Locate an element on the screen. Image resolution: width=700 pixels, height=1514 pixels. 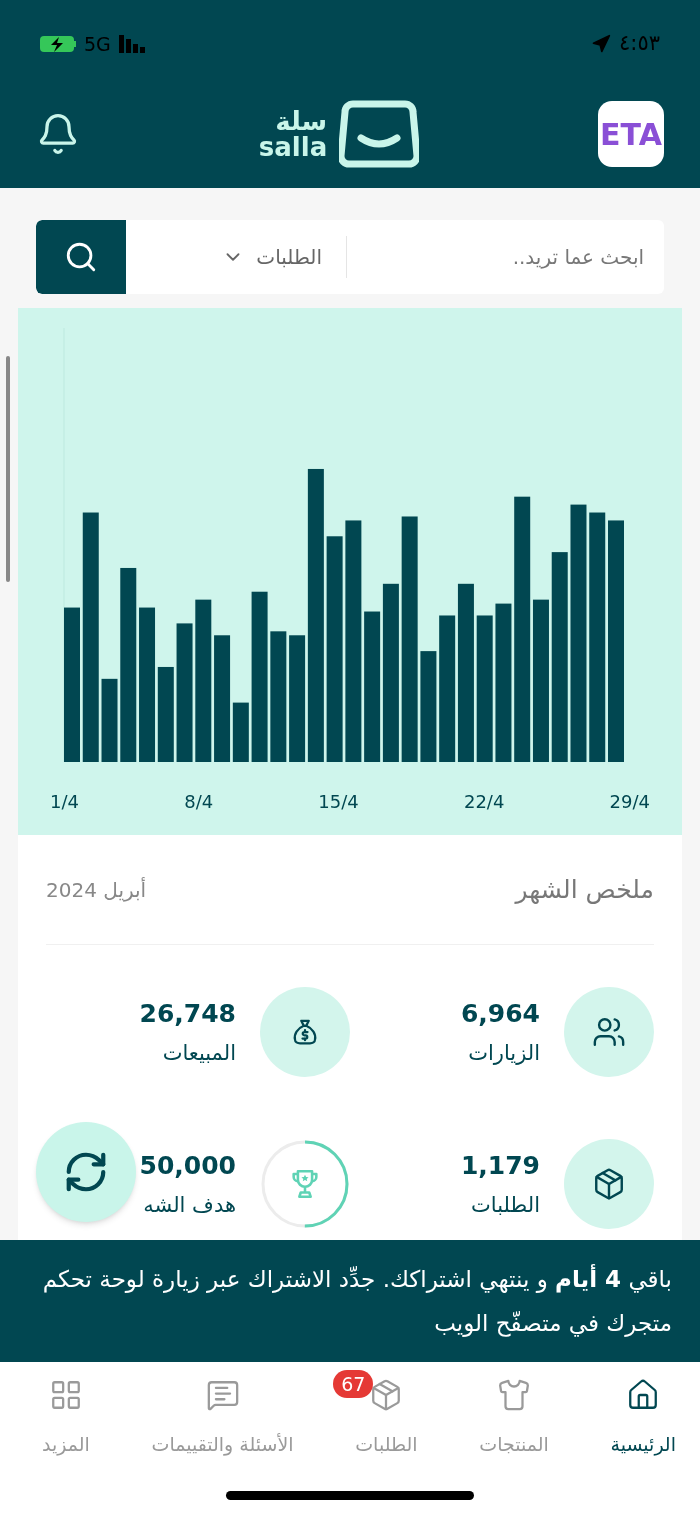
network-label: 5G is located at coordinates (97, 44).